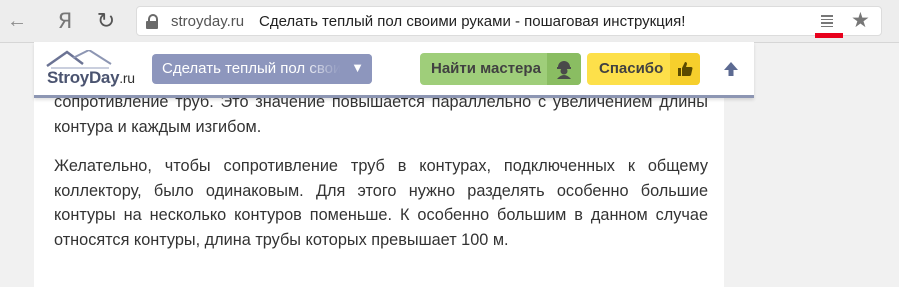  I want to click on logo-name: StroyDay, so click(83, 77).